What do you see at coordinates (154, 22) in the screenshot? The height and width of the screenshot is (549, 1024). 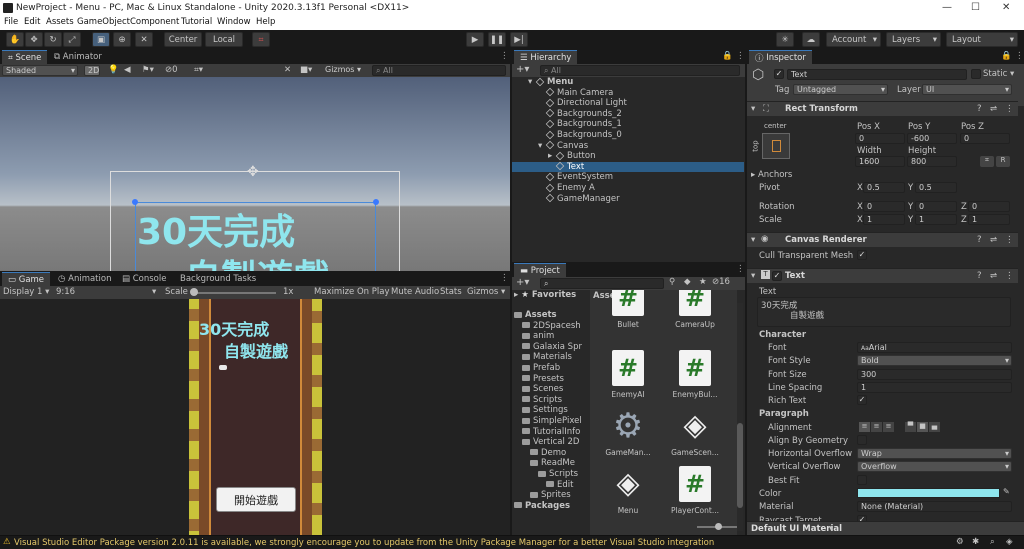 I see `menu-component: Component` at bounding box center [154, 22].